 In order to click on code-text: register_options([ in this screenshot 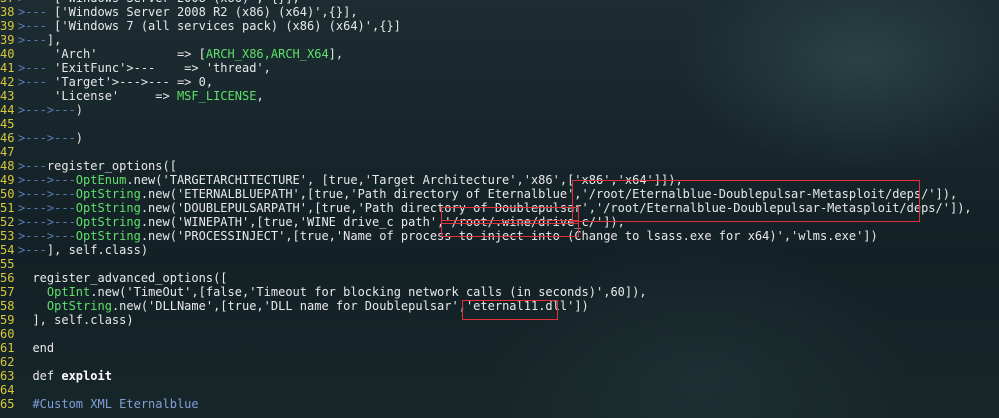, I will do `click(111, 166)`.